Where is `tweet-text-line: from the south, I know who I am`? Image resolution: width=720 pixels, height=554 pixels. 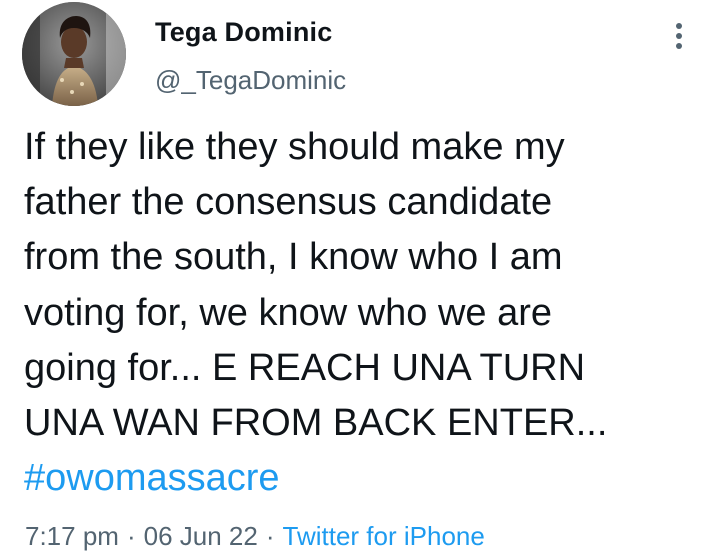 tweet-text-line: from the south, I know who I am is located at coordinates (293, 257).